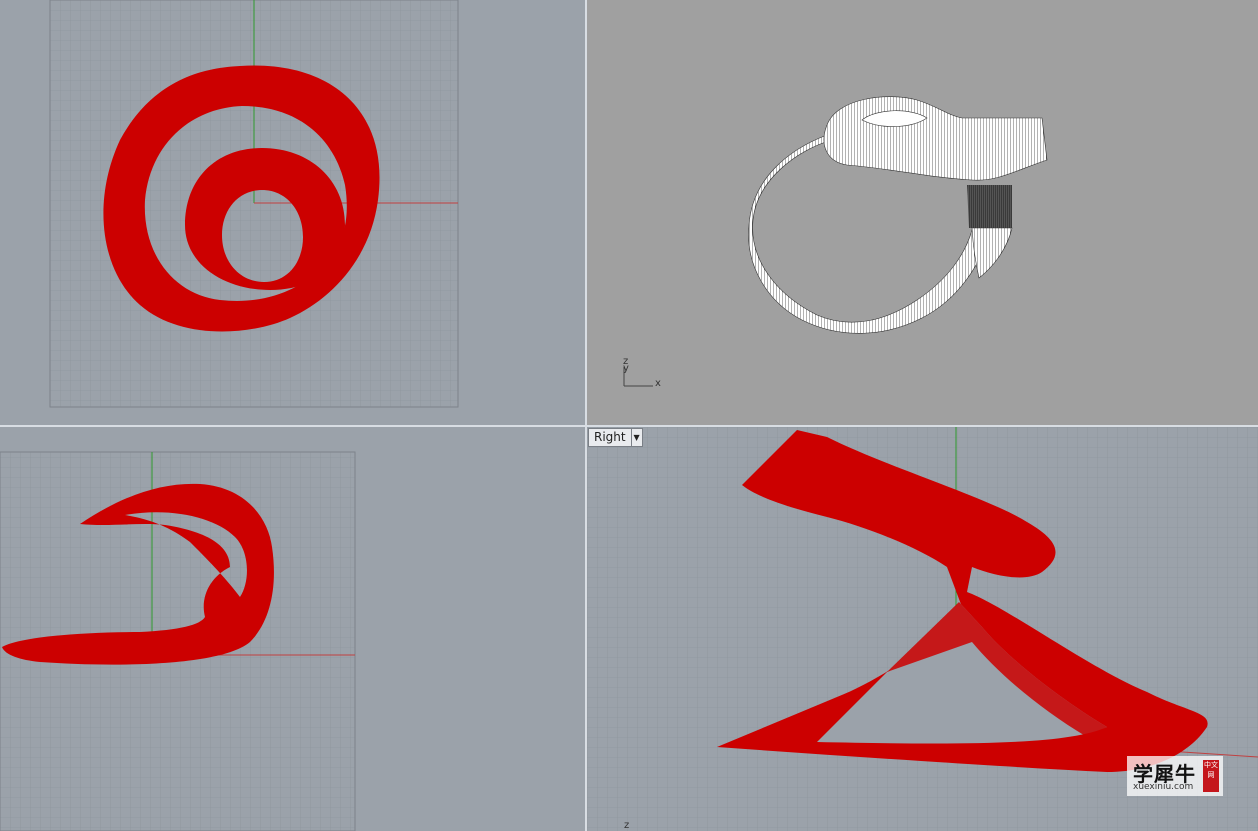  I want to click on watermark-seal: 中文网, so click(1211, 776).